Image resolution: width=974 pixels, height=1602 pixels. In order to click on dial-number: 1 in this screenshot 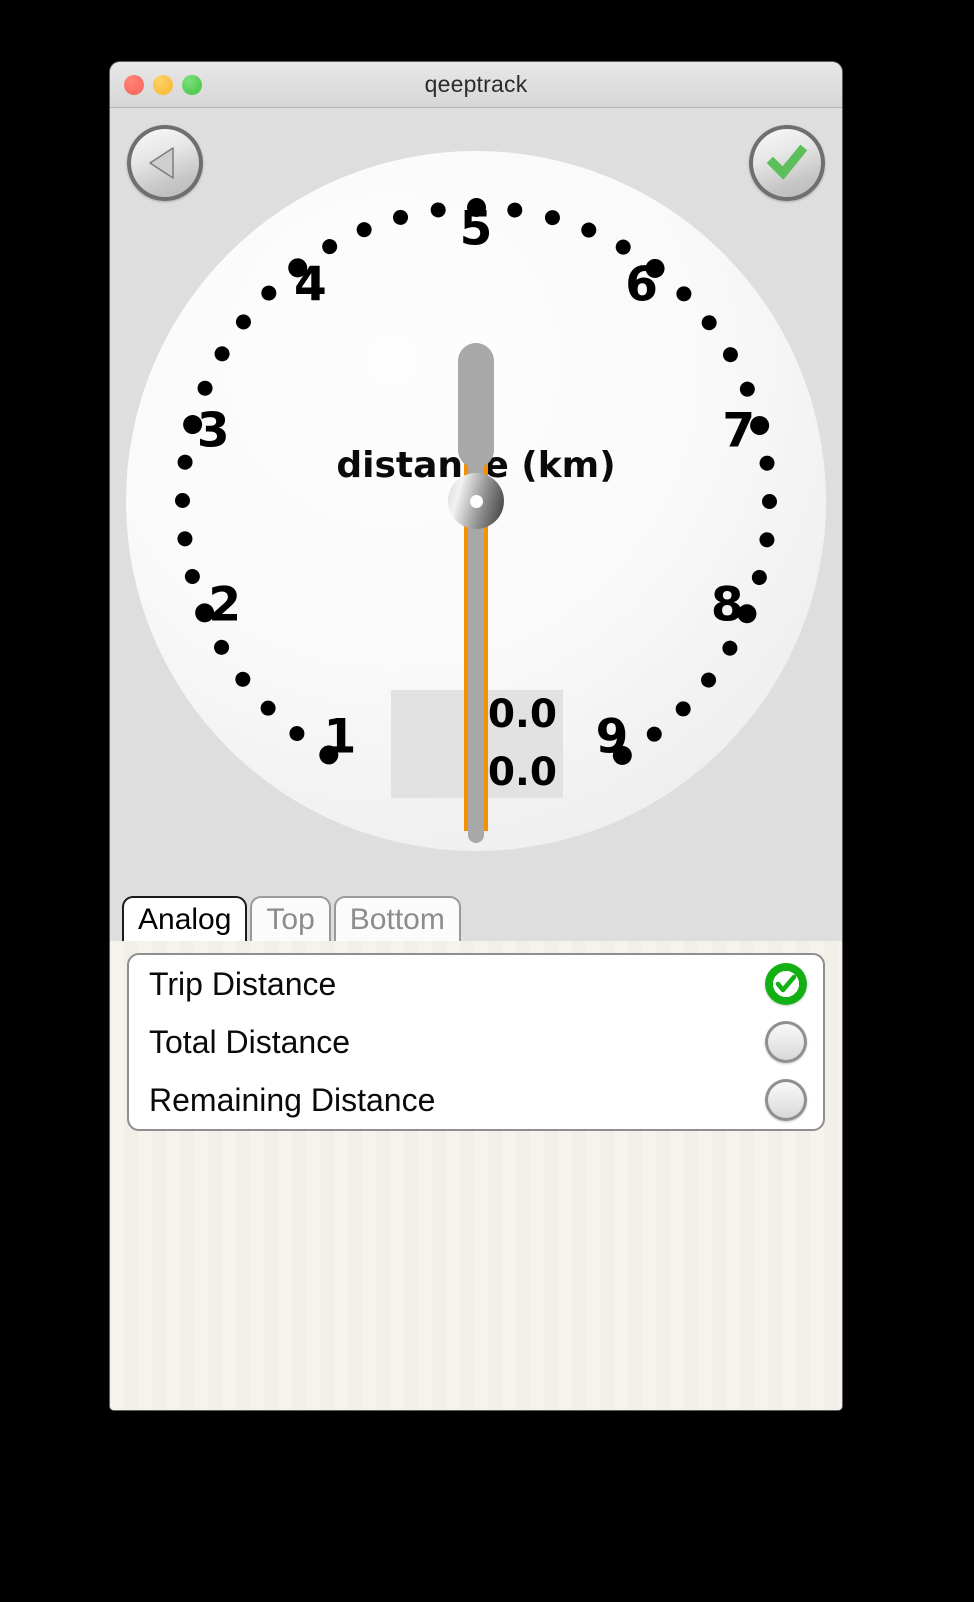, I will do `click(340, 737)`.